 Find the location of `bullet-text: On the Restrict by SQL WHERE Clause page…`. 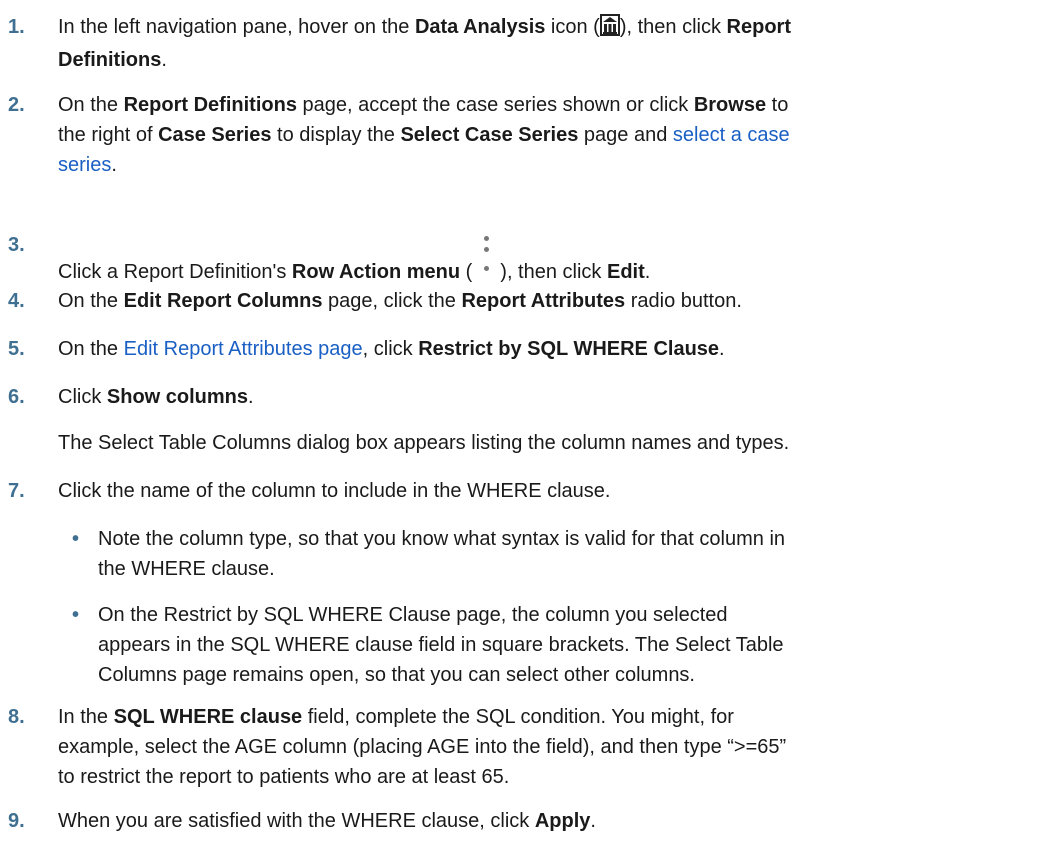

bullet-text: On the Restrict by SQL WHERE Clause page… is located at coordinates (441, 645).